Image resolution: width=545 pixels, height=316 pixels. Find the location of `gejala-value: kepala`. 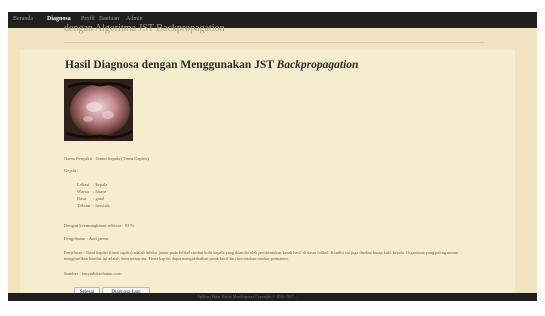

gejala-value: kepala is located at coordinates (101, 184).